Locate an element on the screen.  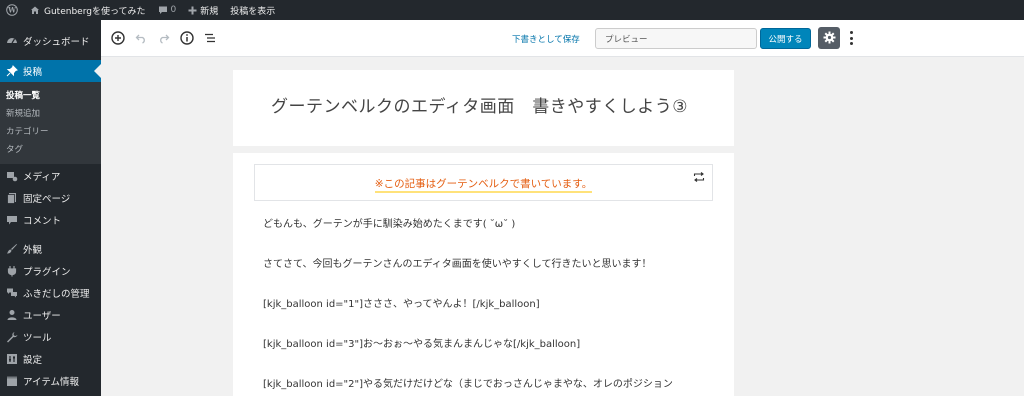
sidebar-item-label: コメント is located at coordinates (42, 221).